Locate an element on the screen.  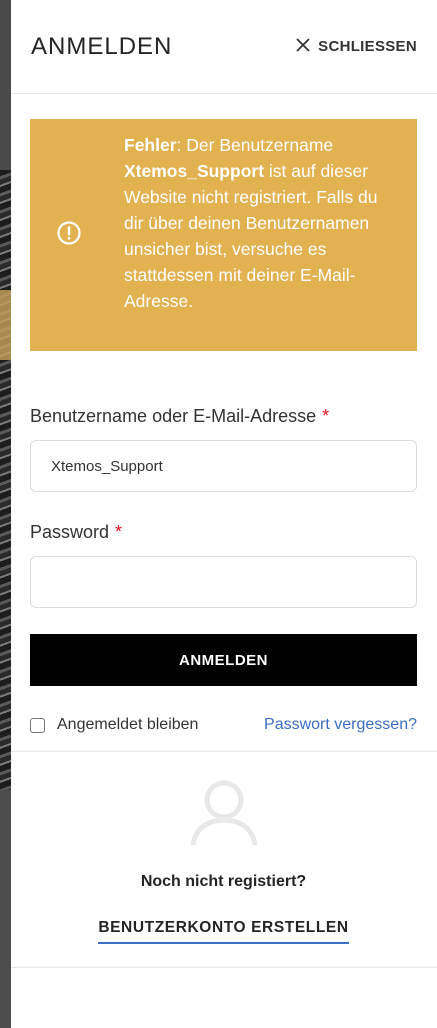
username-required-marker: * is located at coordinates (326, 416).